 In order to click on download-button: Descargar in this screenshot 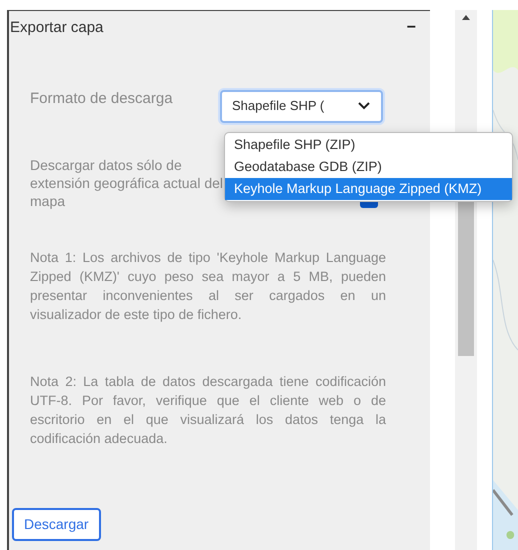, I will do `click(56, 524)`.